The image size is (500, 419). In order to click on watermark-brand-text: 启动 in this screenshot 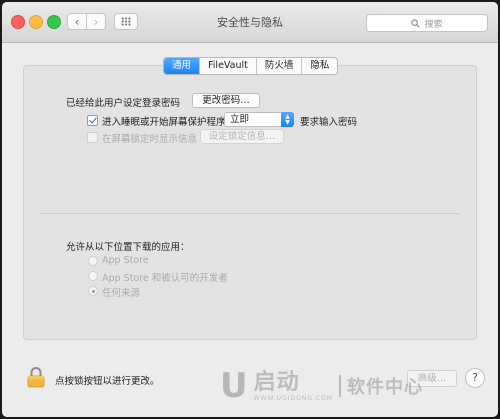, I will do `click(276, 382)`.